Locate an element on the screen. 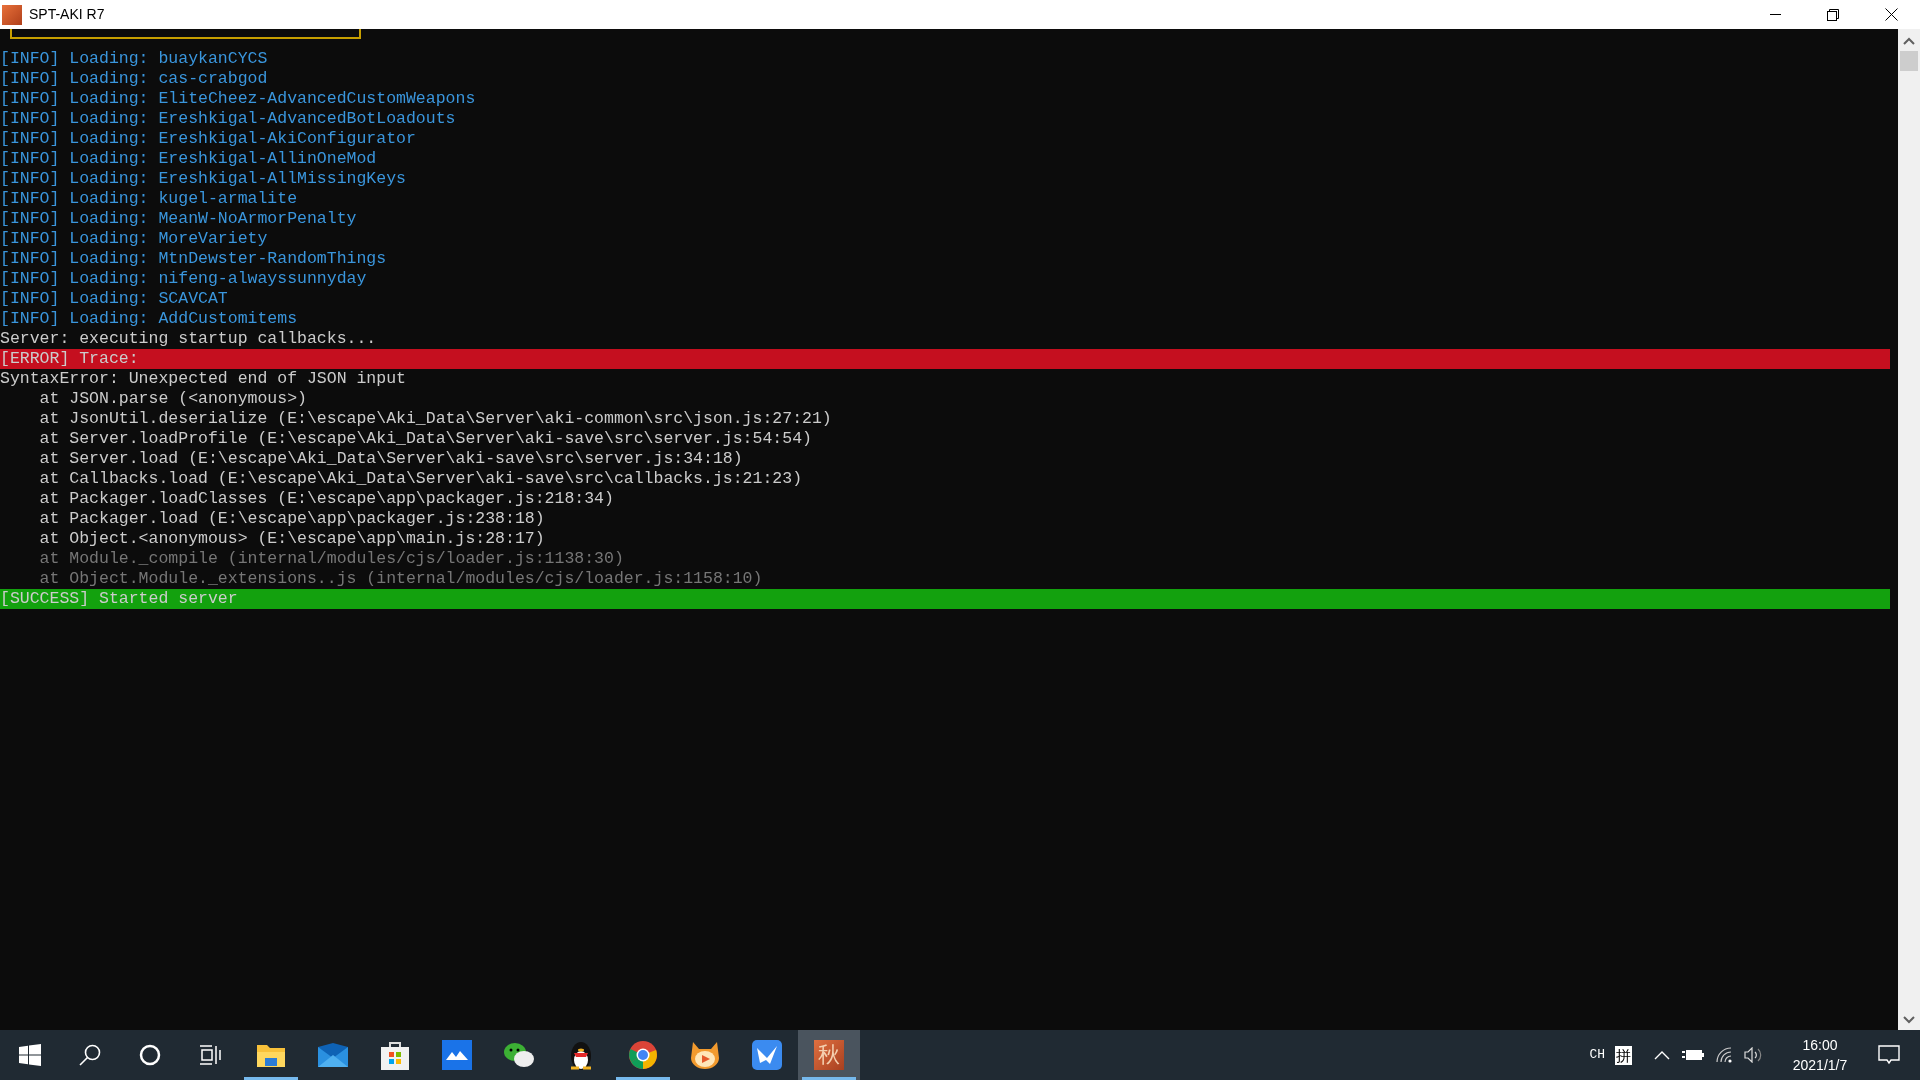 The width and height of the screenshot is (1920, 1080). app-icon: 秋 is located at coordinates (829, 1055).